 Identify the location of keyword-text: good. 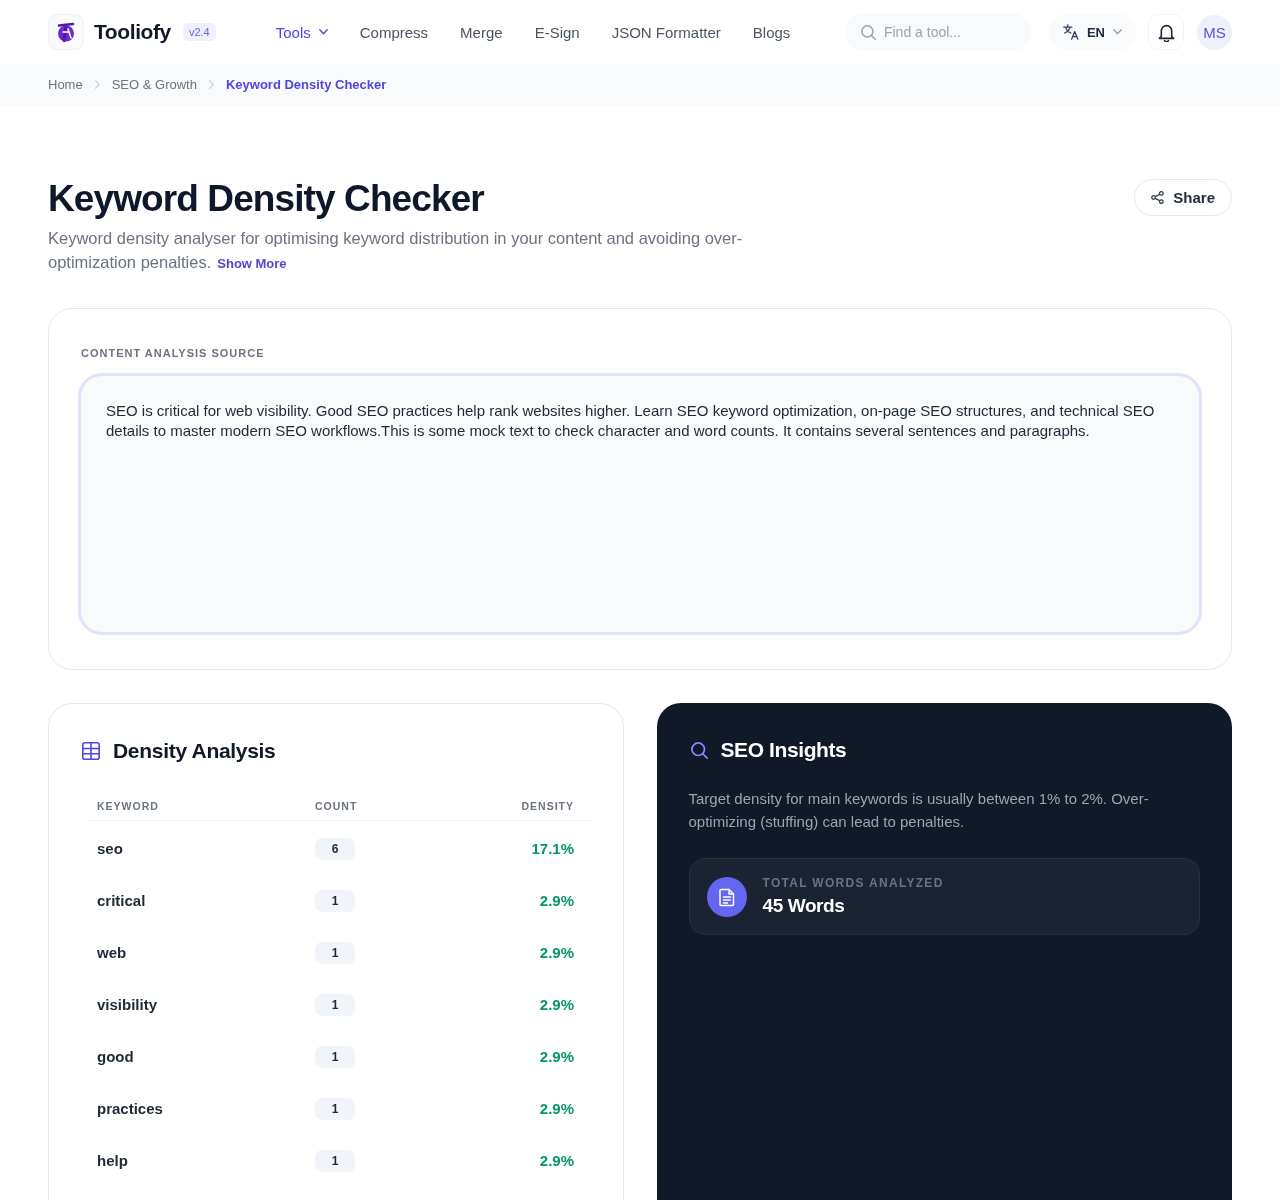
(115, 1056).